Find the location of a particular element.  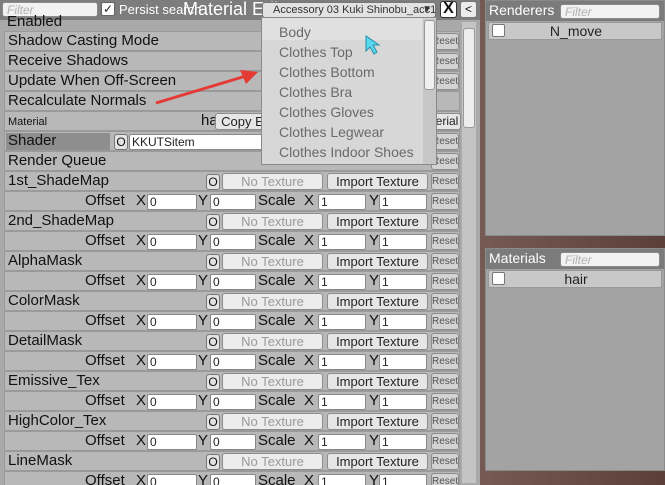

close-button: X is located at coordinates (448, 9).